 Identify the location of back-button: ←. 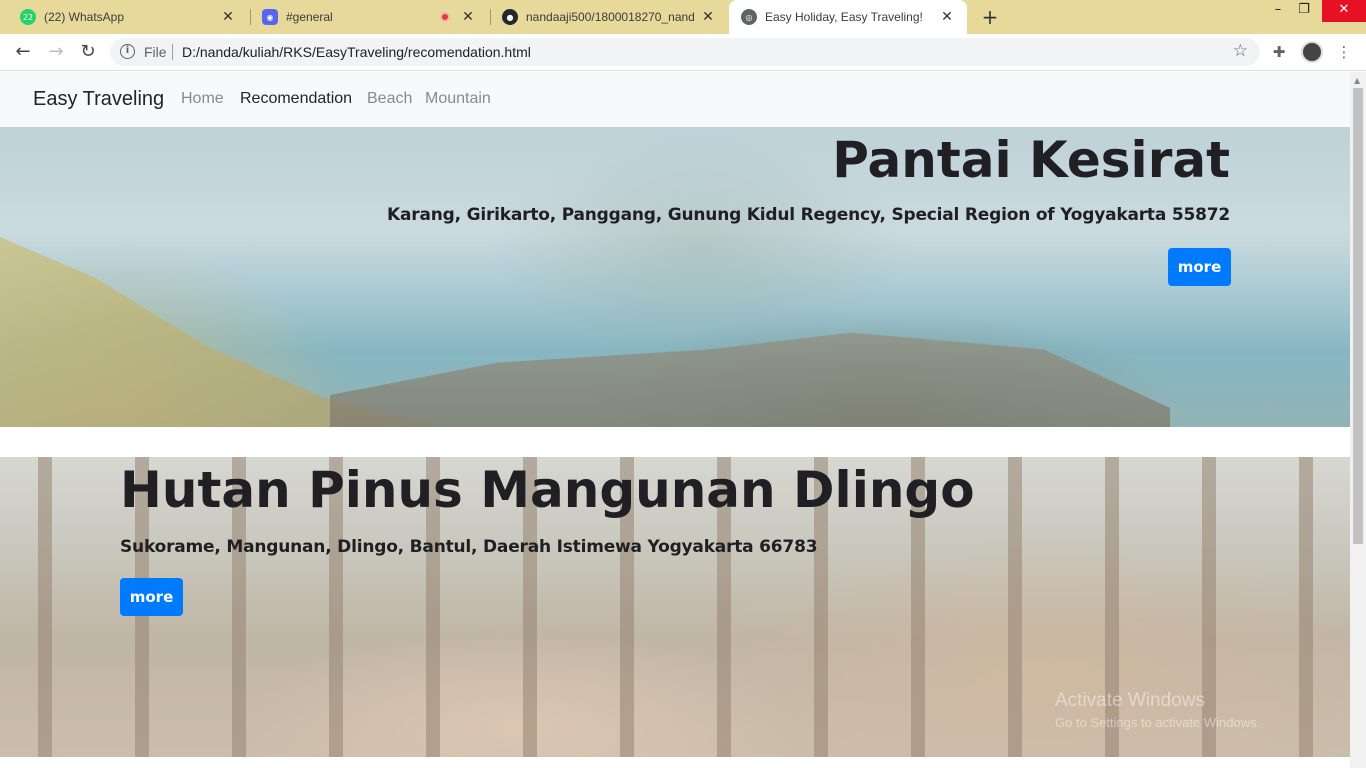
(23, 52).